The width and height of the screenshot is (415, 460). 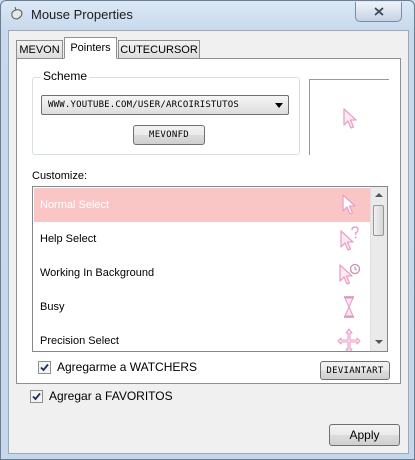 I want to click on scheme-selected-value: WWW.YOUTUBE.COM/USER/ARCOIRISTUTOS, so click(x=144, y=105).